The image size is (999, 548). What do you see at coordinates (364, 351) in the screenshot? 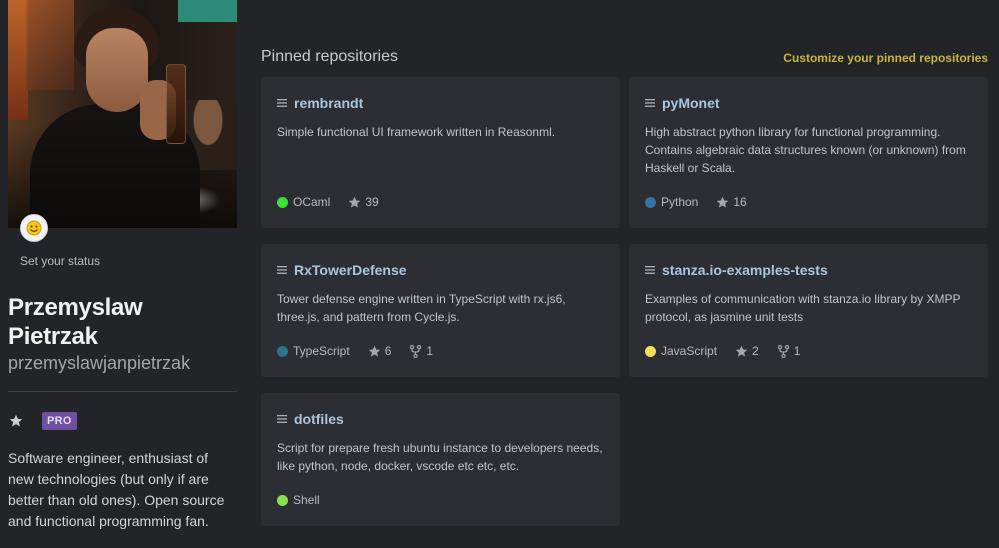
I see `repo-meta: TypeScript 6 1` at bounding box center [364, 351].